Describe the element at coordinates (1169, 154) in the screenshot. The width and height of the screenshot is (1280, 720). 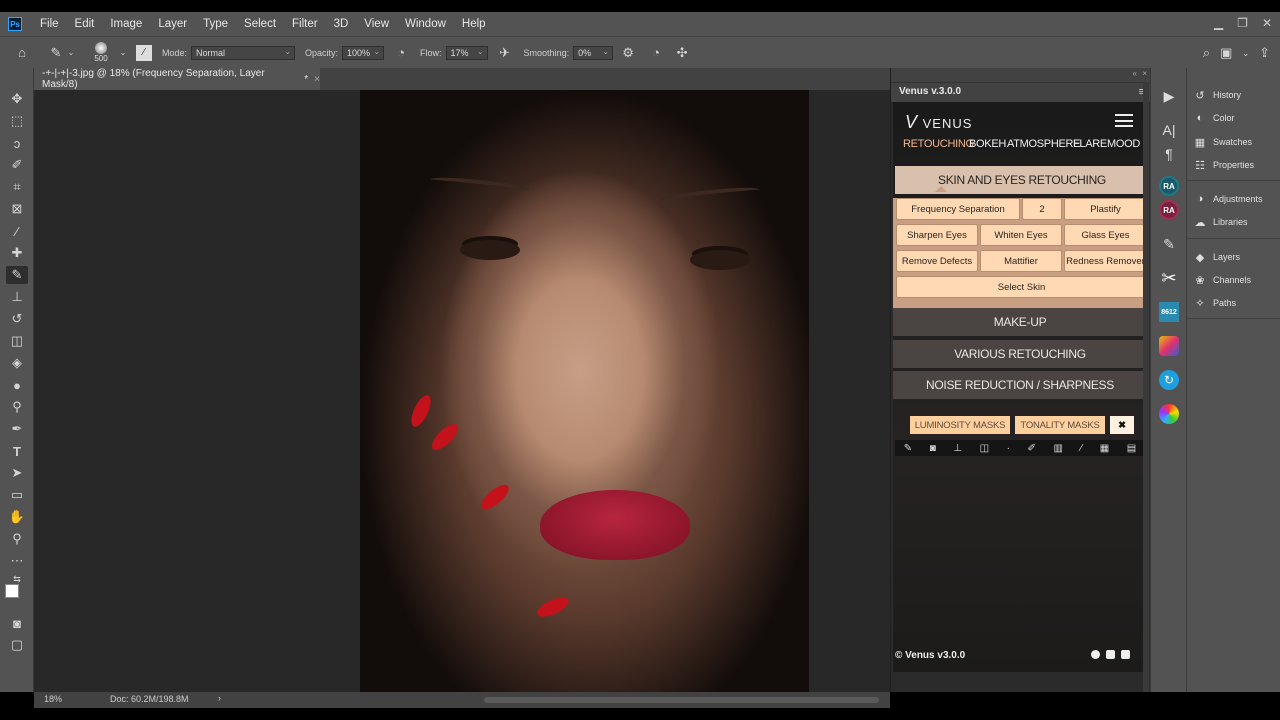
I see `paragraph-icon: ¶` at that location.